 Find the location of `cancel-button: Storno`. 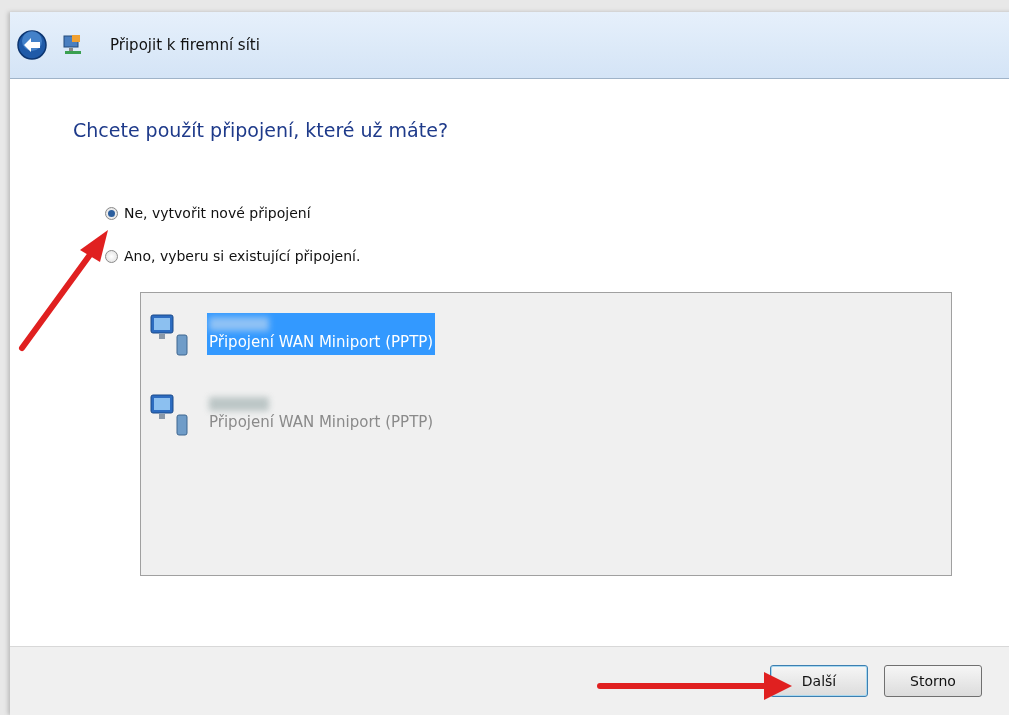

cancel-button: Storno is located at coordinates (933, 681).